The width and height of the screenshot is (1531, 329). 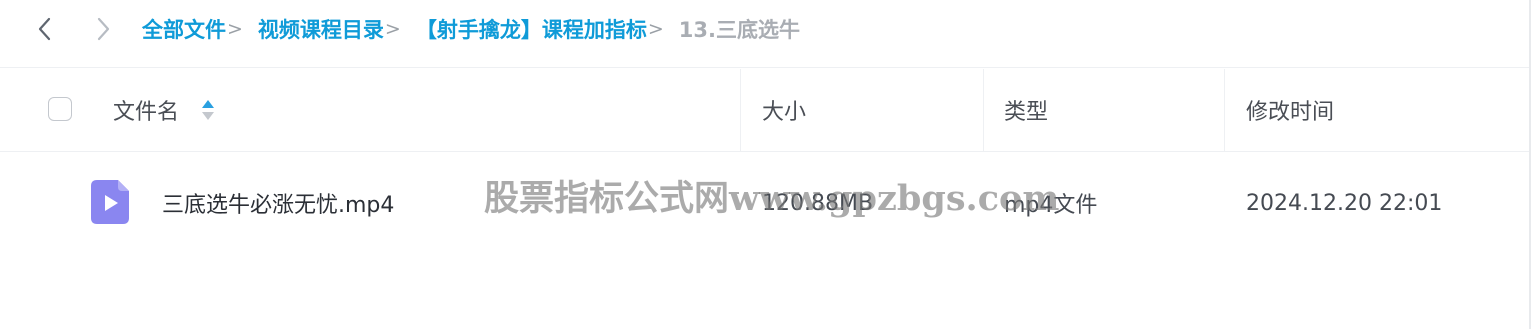 I want to click on breadcrumb: 全部文件 > 视频课程目录 > 【射手擒龙】课程加指标 > 13.三底选牛, so click(x=471, y=29).